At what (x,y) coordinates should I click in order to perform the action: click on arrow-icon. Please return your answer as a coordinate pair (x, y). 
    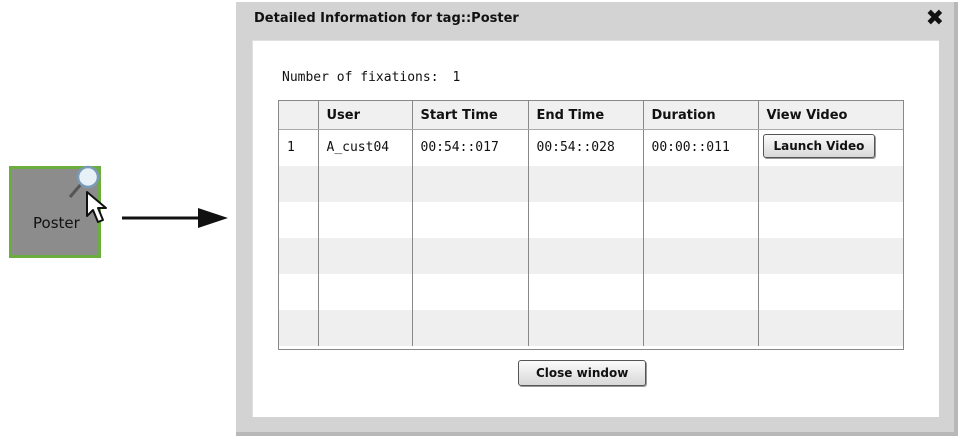
    Looking at the image, I should click on (175, 218).